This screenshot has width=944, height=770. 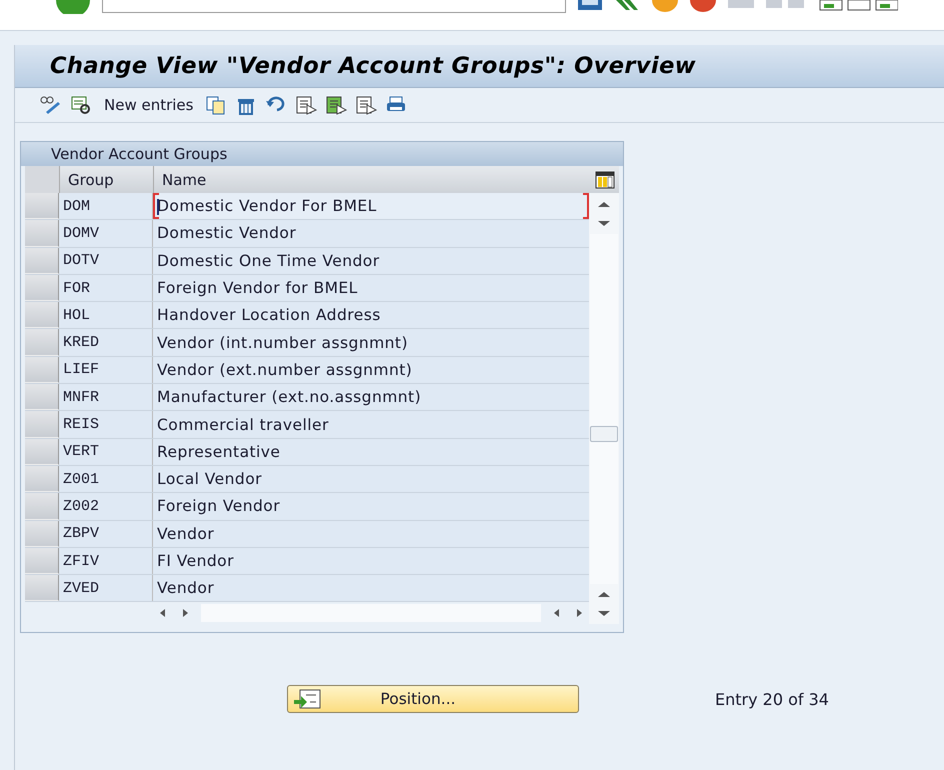 I want to click on arrow-list-icon, so click(x=307, y=699).